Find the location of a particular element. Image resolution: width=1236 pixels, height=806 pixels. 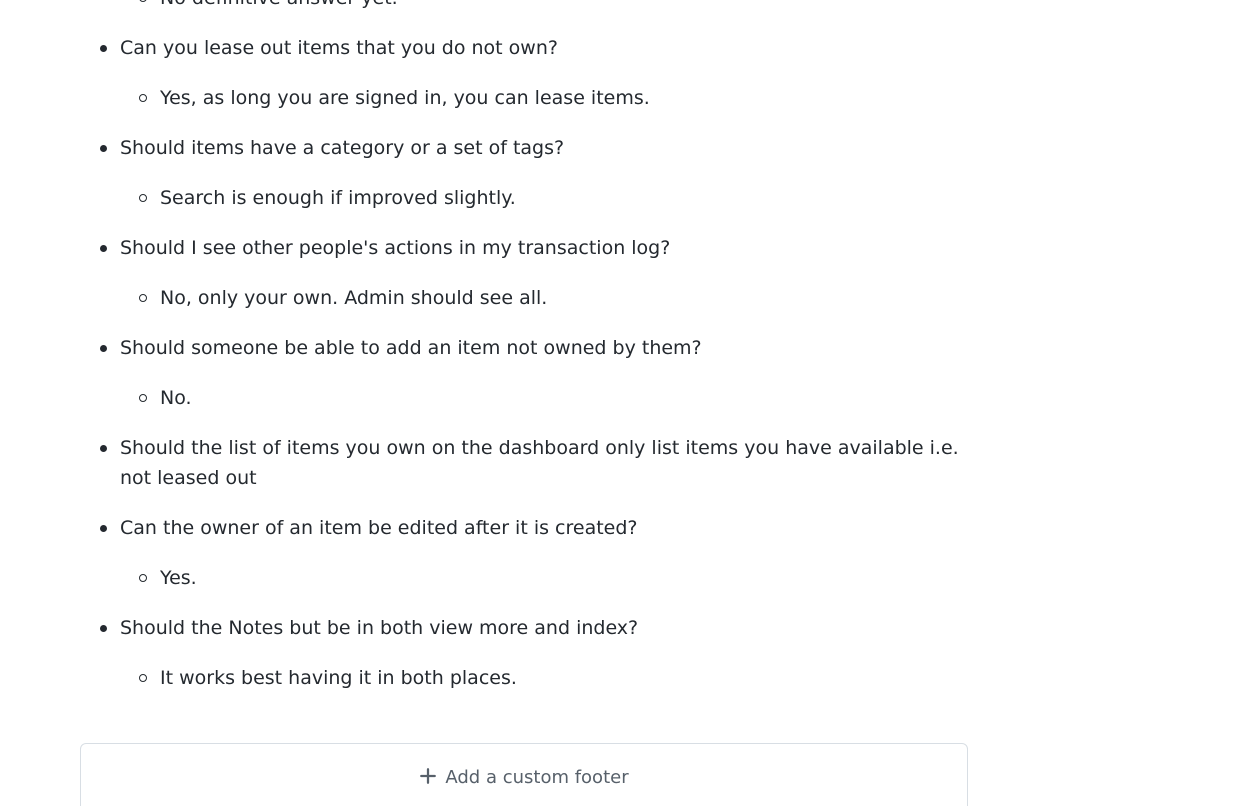

faq-answer-list: No, only your own. Admin should see all. is located at coordinates (544, 298).